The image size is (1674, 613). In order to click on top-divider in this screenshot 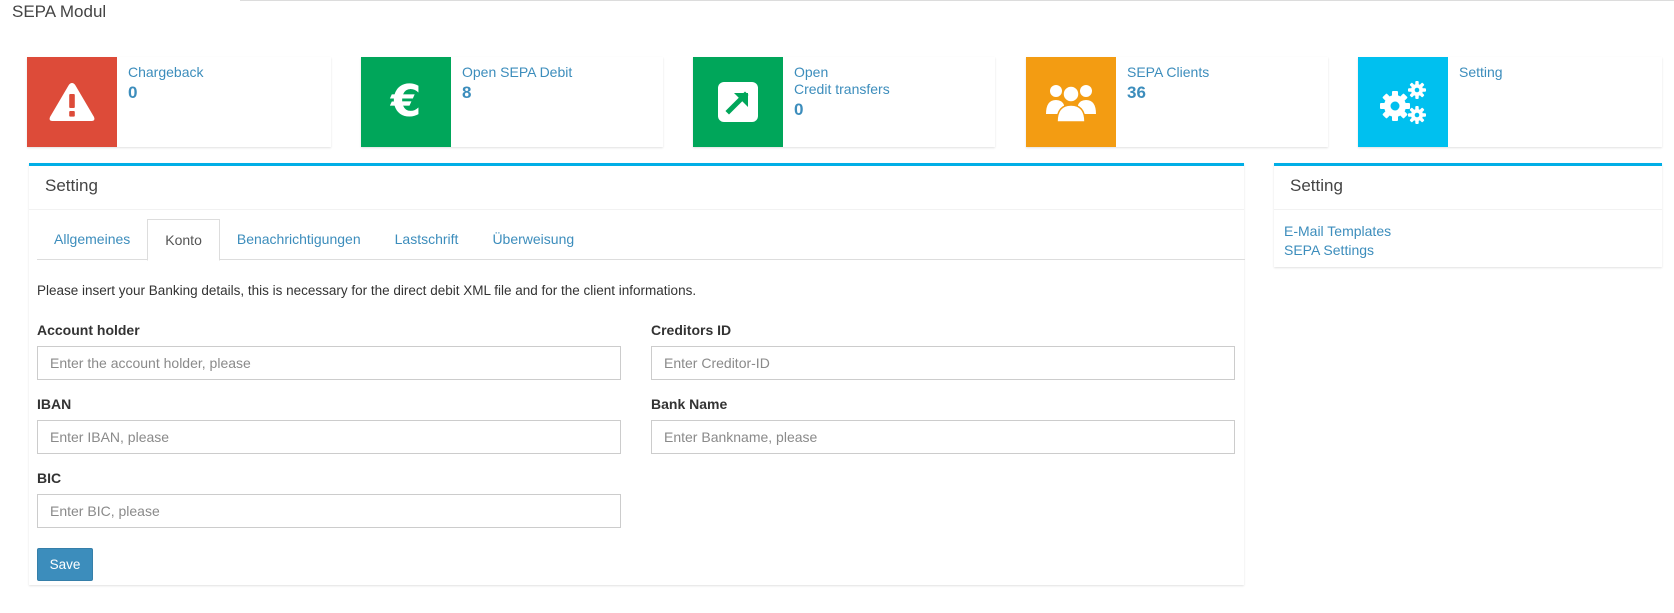, I will do `click(957, 0)`.